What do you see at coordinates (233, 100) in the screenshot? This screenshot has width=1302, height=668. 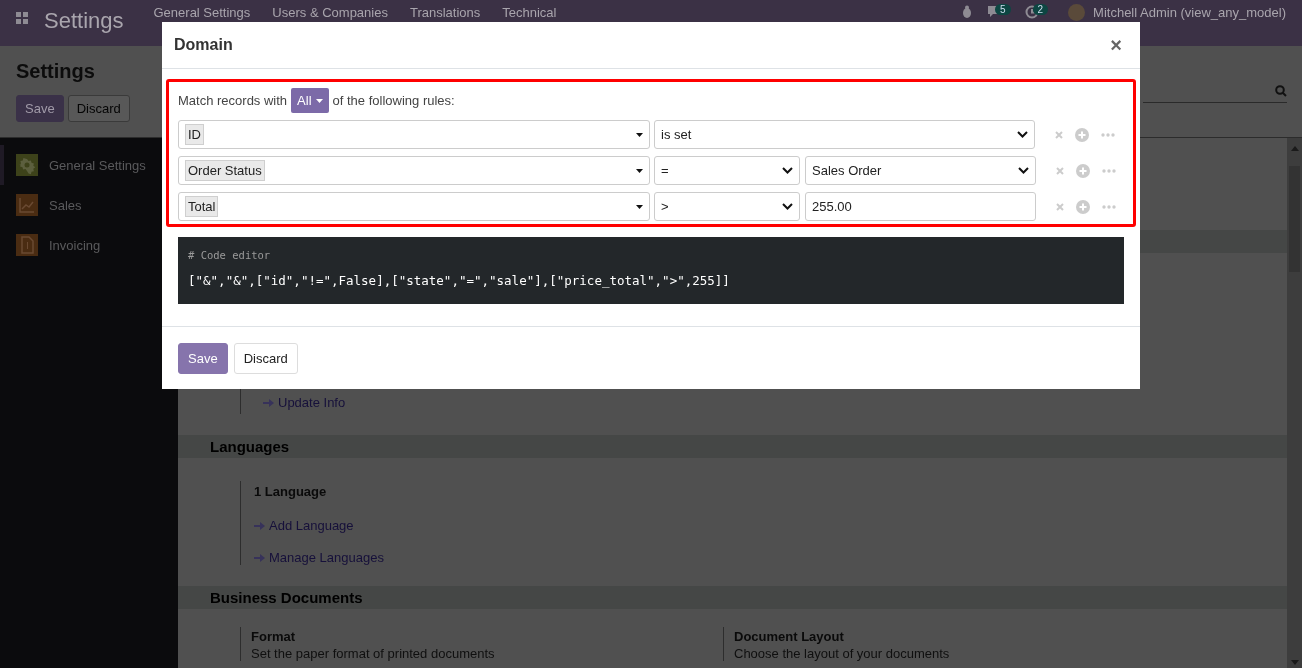 I see `match-label: Match records with` at bounding box center [233, 100].